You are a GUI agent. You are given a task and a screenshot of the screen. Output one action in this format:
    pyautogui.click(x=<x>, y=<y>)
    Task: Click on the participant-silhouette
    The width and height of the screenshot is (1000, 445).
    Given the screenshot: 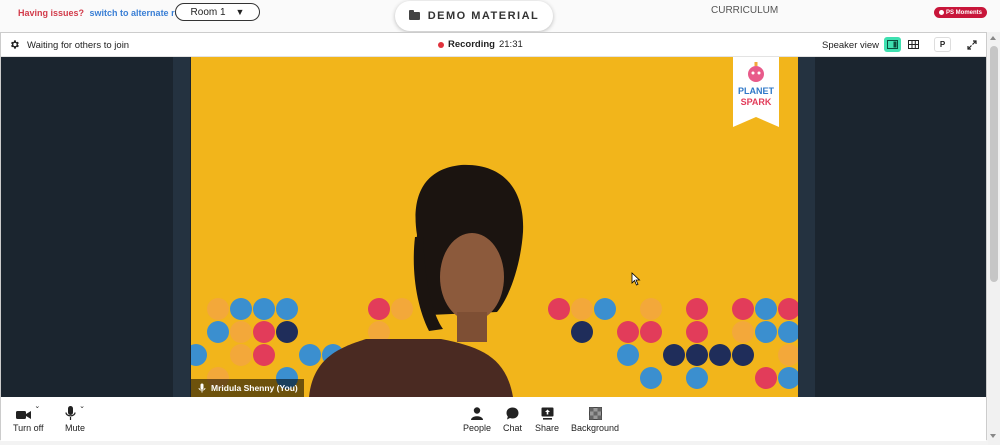 What is the action you would take?
    pyautogui.click(x=416, y=280)
    